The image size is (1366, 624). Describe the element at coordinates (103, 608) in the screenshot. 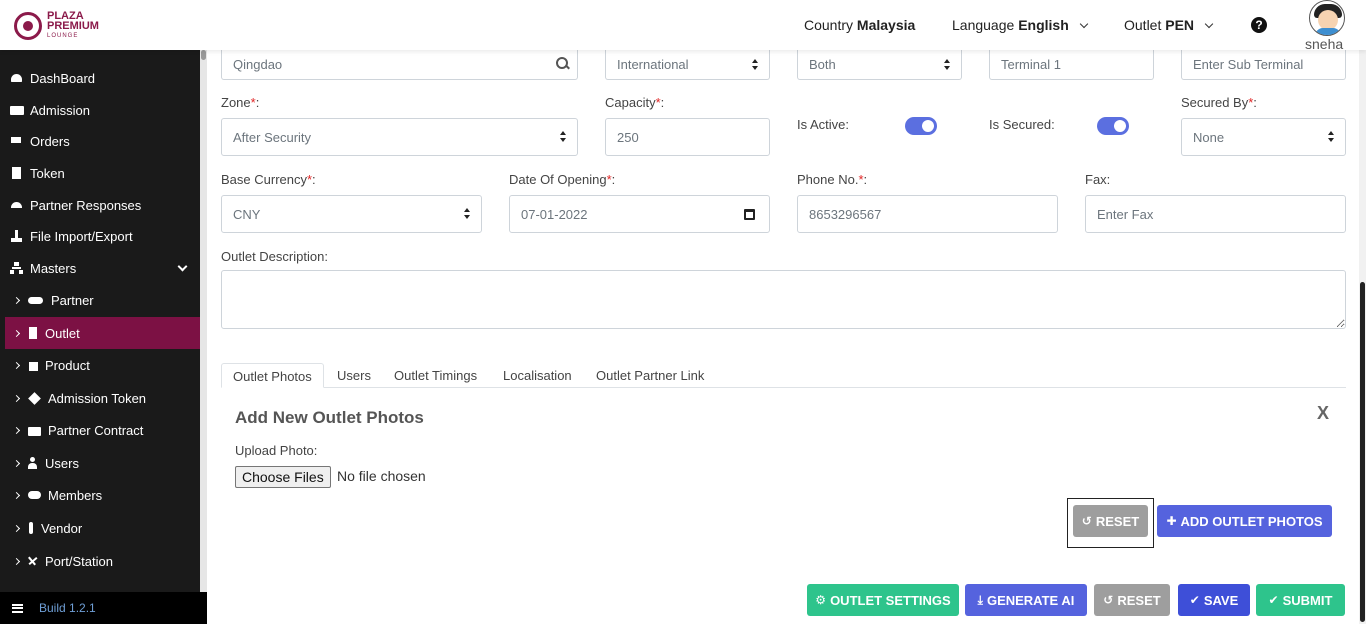

I see `sidebar-footer: Build 1.2.1` at that location.